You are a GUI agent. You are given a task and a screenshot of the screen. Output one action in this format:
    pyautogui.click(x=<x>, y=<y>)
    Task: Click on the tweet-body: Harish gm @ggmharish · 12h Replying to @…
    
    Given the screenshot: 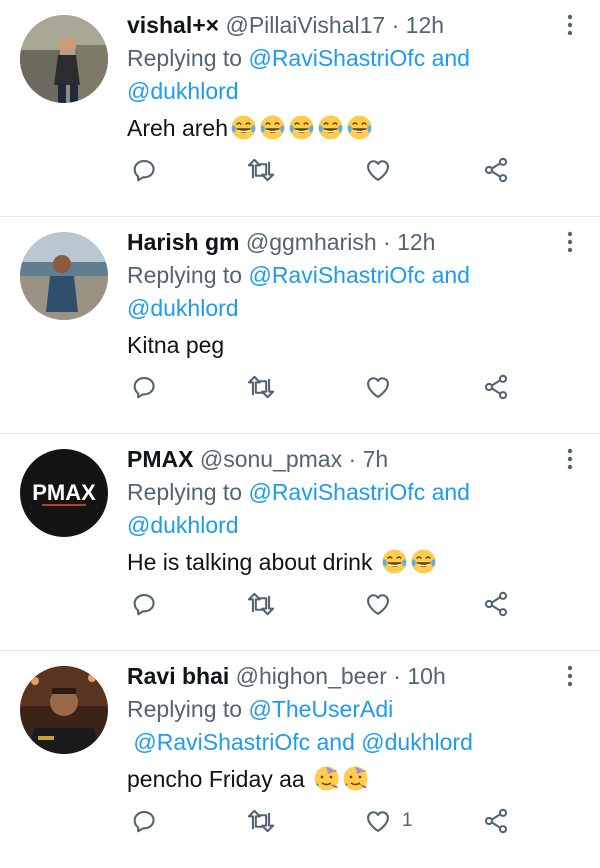 What is the action you would take?
    pyautogui.click(x=343, y=293)
    